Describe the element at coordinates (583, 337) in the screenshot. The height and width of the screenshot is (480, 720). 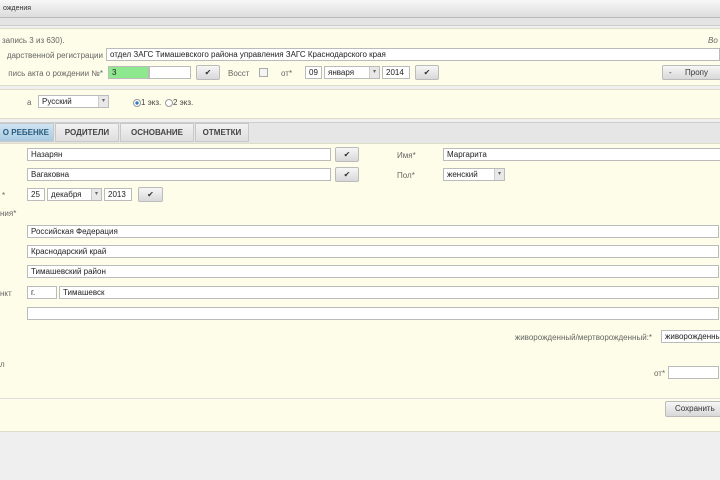
I see `alive-label: живорожденный/мертворожденный:*` at that location.